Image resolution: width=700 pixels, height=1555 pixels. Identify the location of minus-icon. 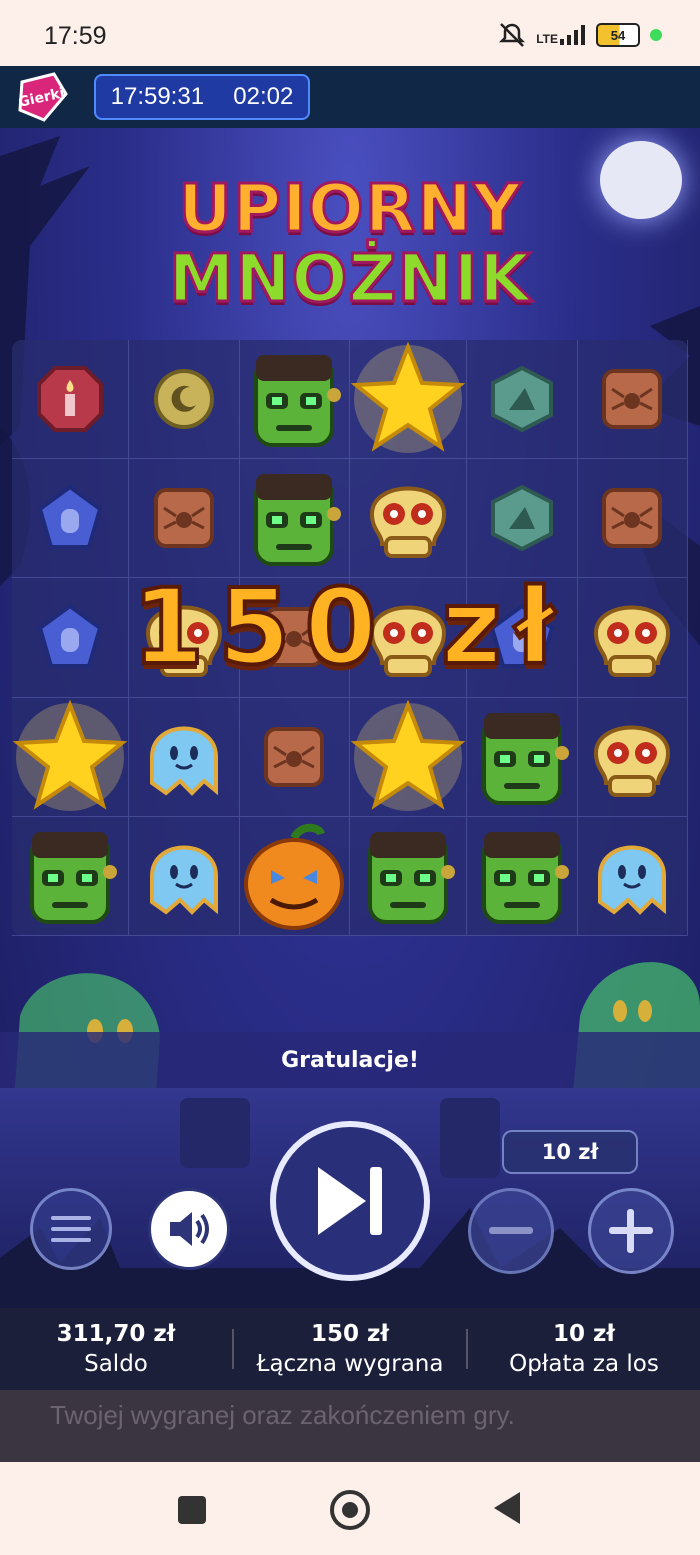
(511, 1230).